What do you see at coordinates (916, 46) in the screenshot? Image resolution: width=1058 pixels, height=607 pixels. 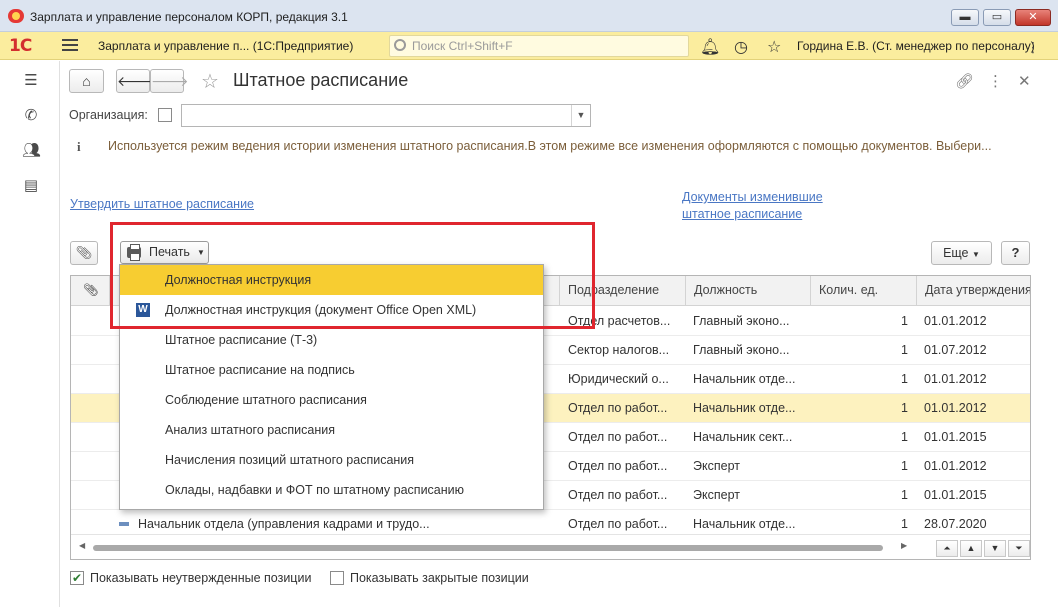 I see `current-user: Гордина Е.В. (Ст. менеджер по персоналу)` at bounding box center [916, 46].